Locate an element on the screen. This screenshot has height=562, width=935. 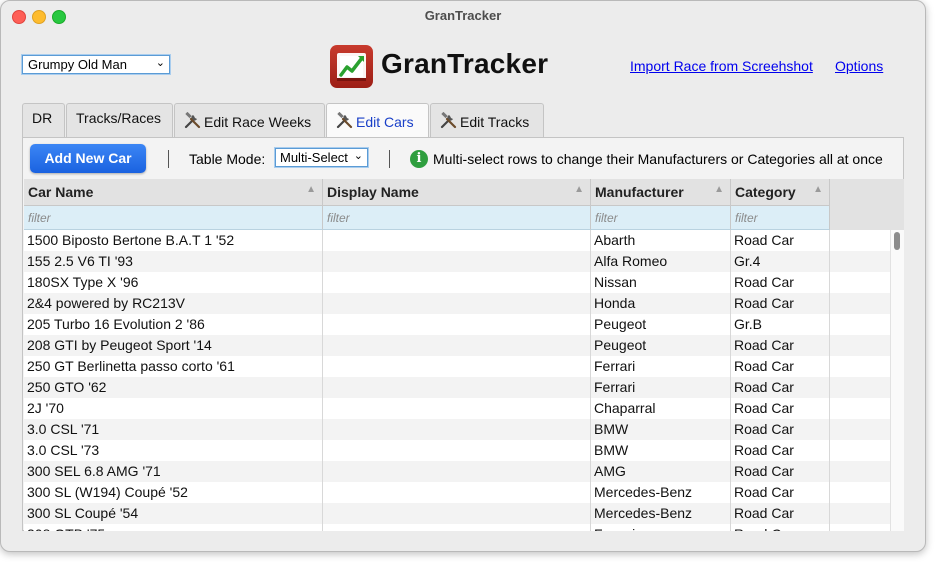
column-header-car-name: Car Name ▲ is located at coordinates (173, 192).